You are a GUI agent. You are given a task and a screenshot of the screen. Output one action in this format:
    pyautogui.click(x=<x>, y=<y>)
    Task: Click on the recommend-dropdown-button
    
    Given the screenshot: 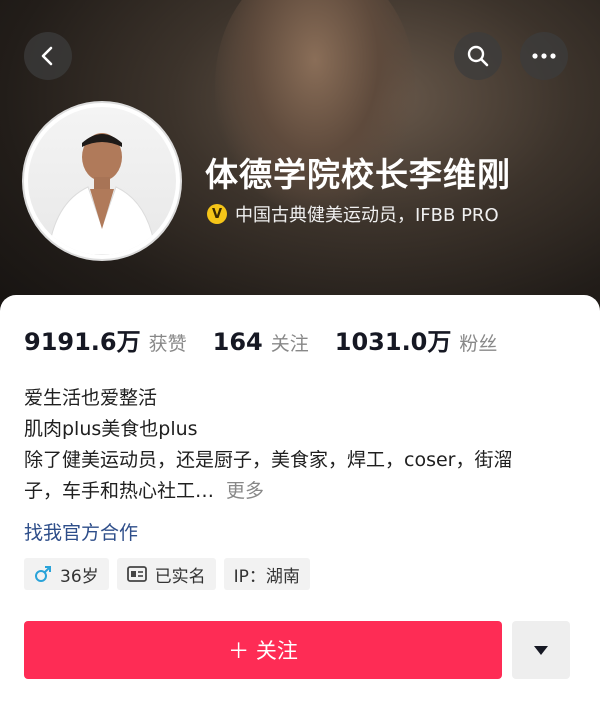 What is the action you would take?
    pyautogui.click(x=541, y=650)
    